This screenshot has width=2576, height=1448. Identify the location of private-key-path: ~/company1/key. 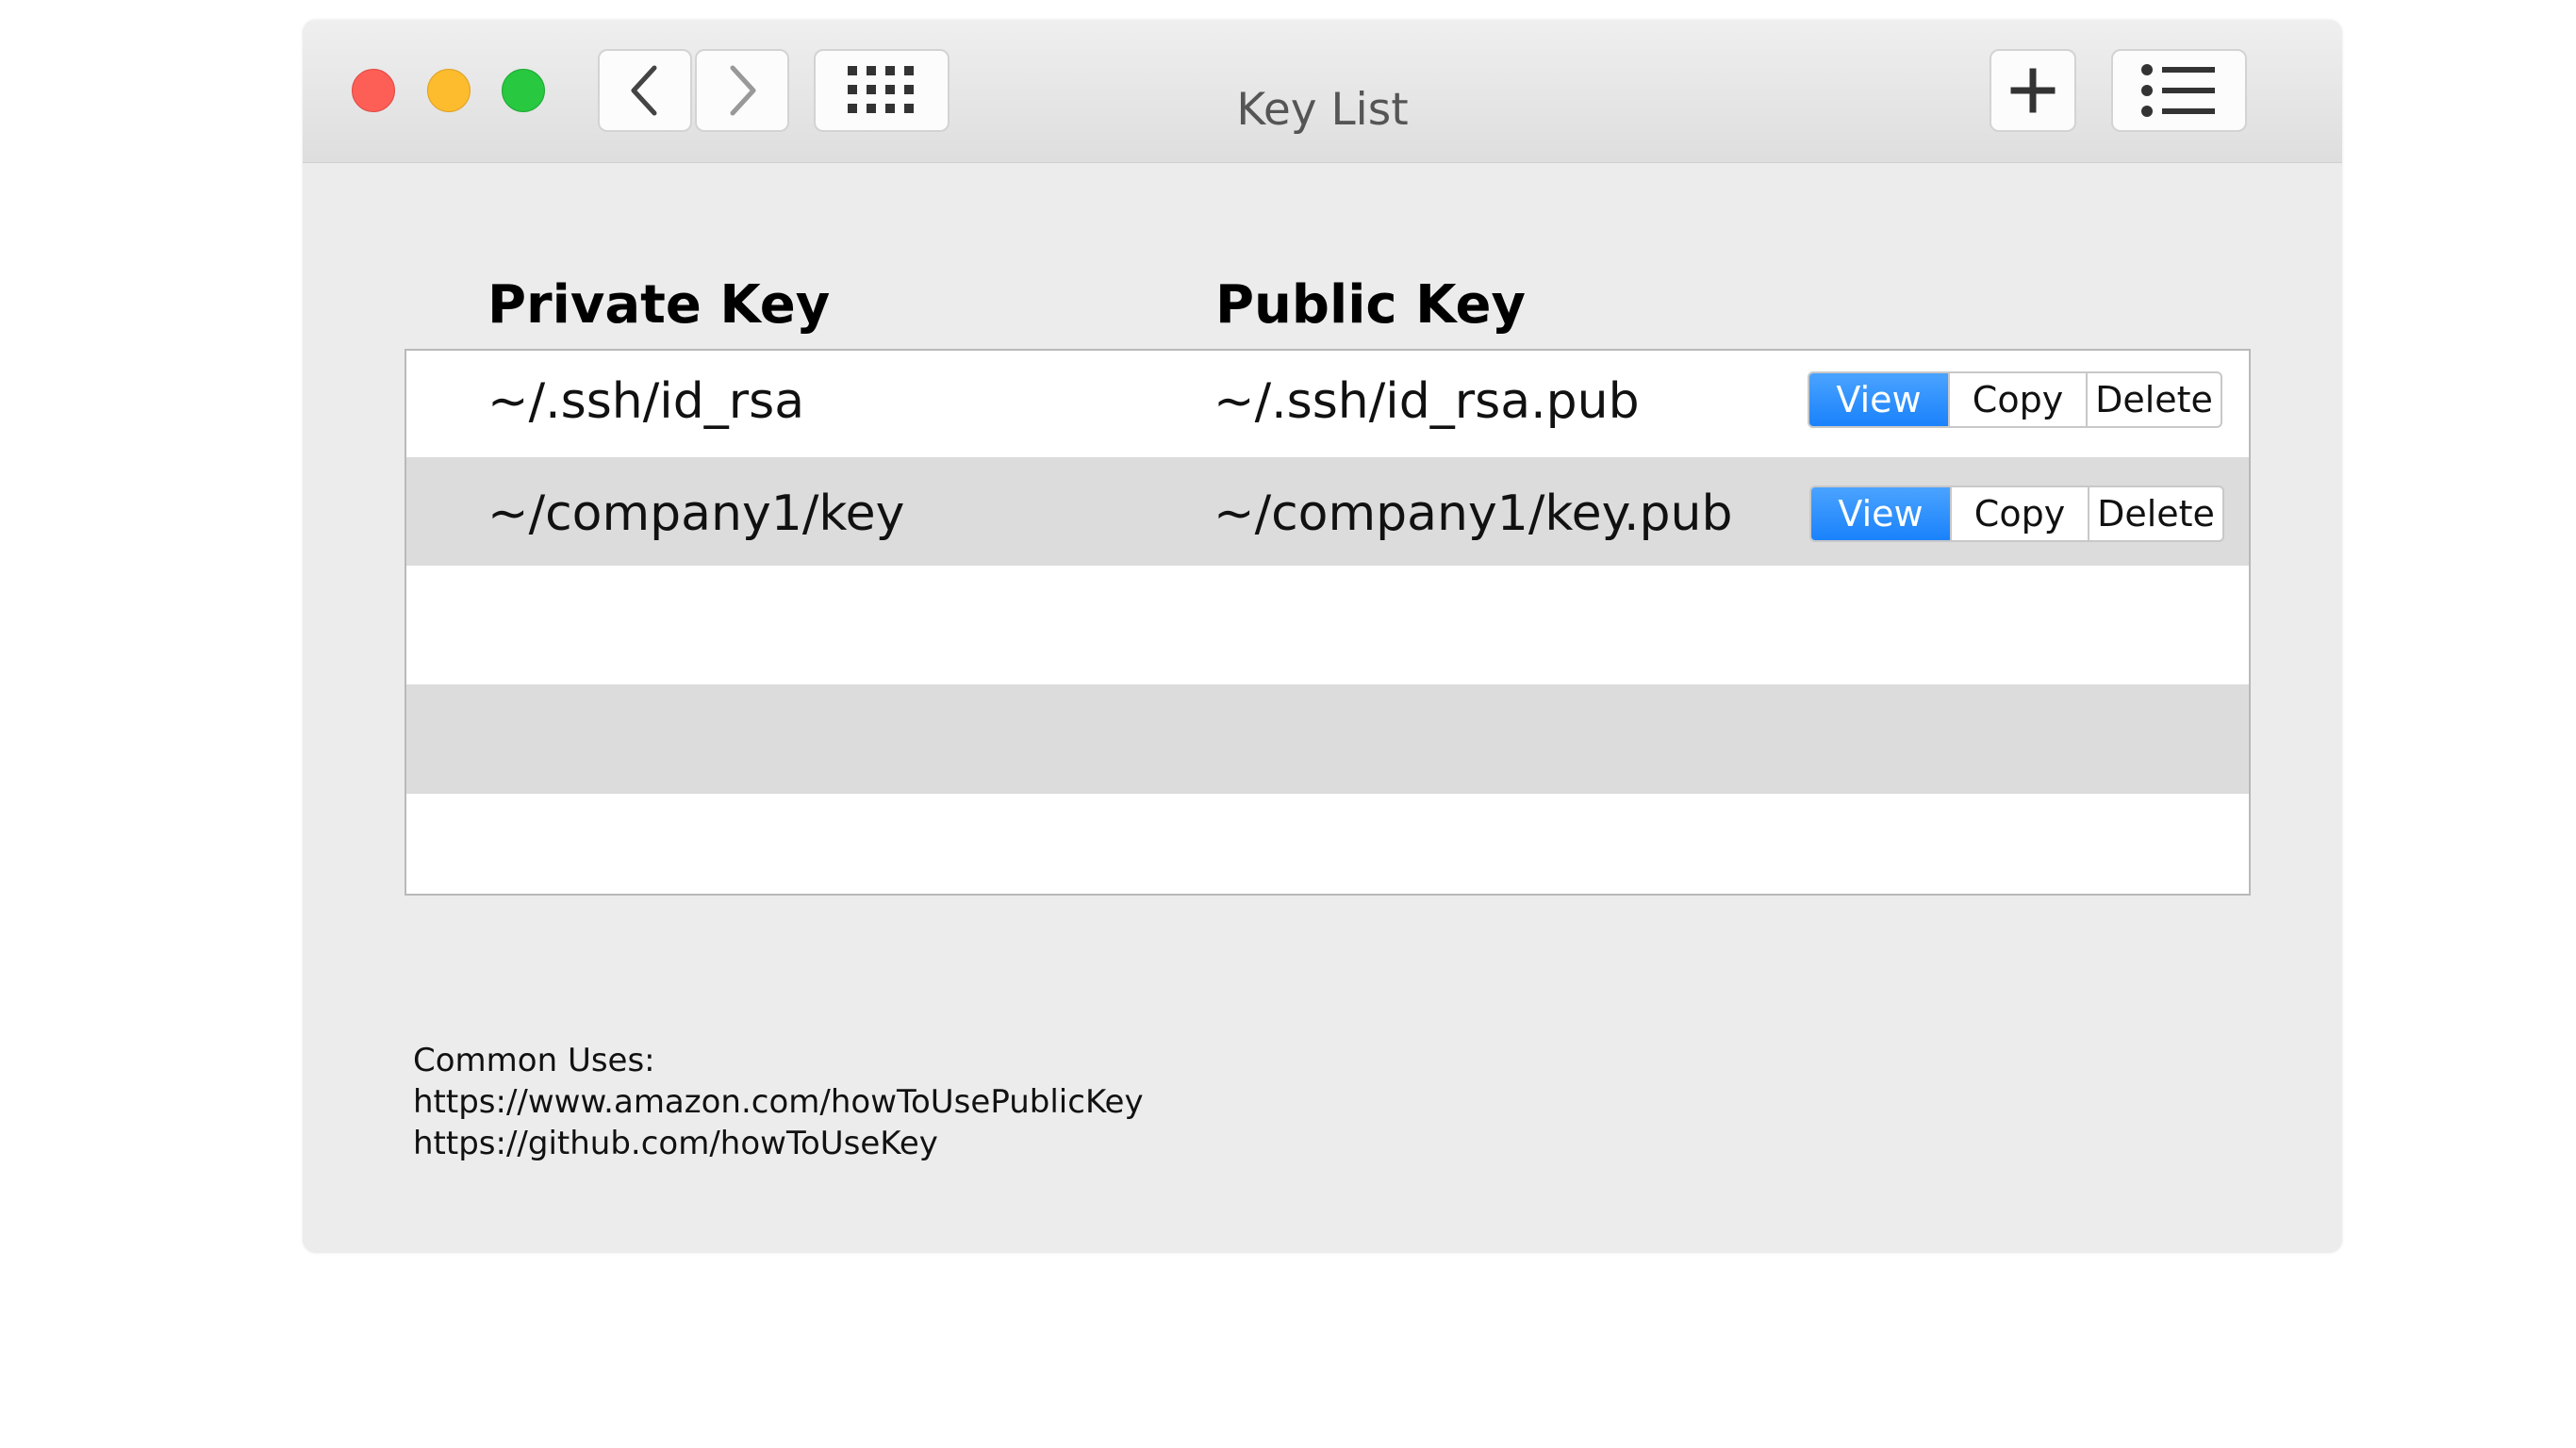
(696, 513).